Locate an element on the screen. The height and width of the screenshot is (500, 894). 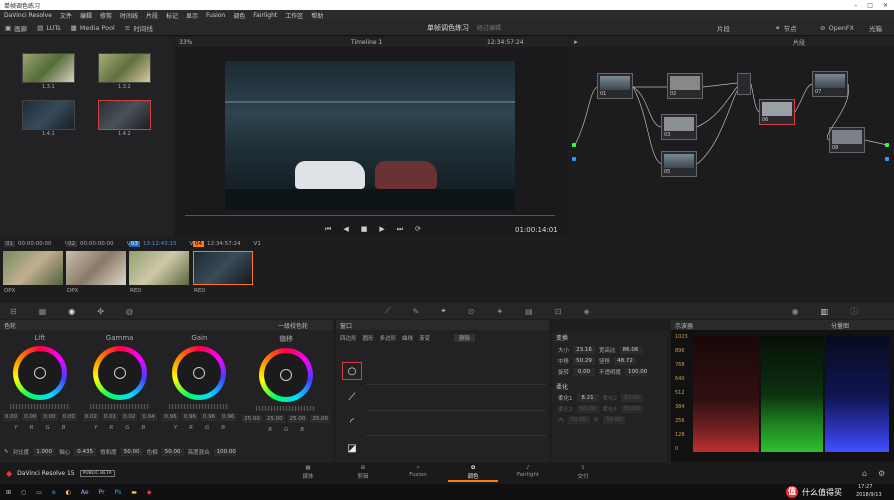
linear-window-icon: ⟋ is located at coordinates (352, 397).